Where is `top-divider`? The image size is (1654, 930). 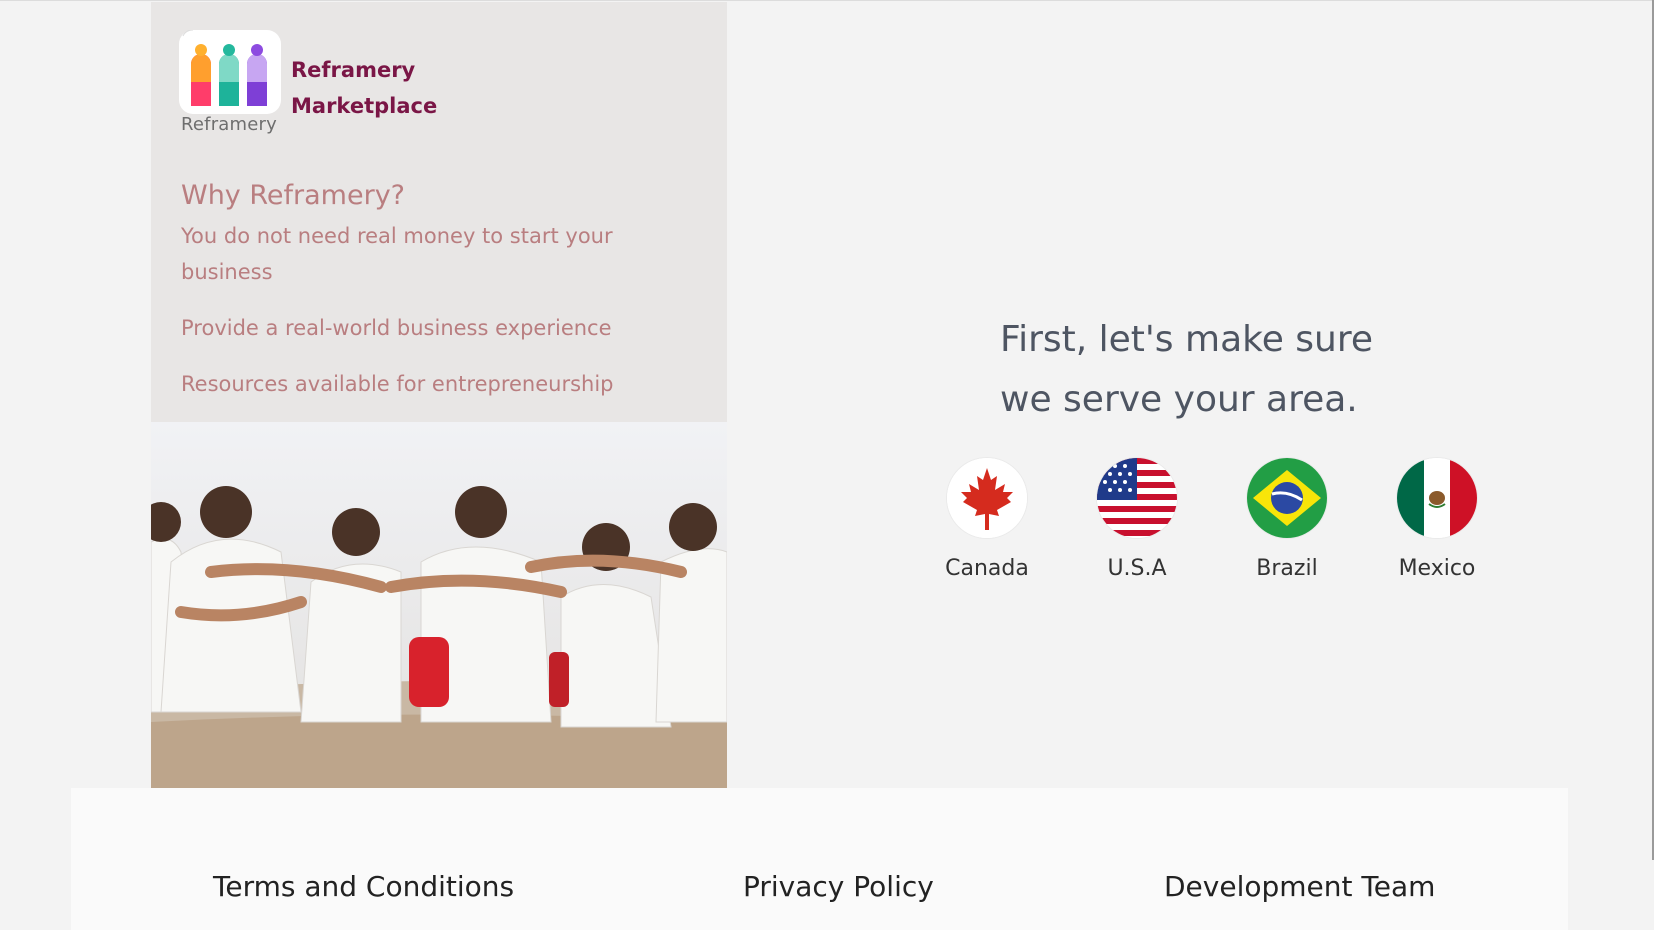 top-divider is located at coordinates (827, 0).